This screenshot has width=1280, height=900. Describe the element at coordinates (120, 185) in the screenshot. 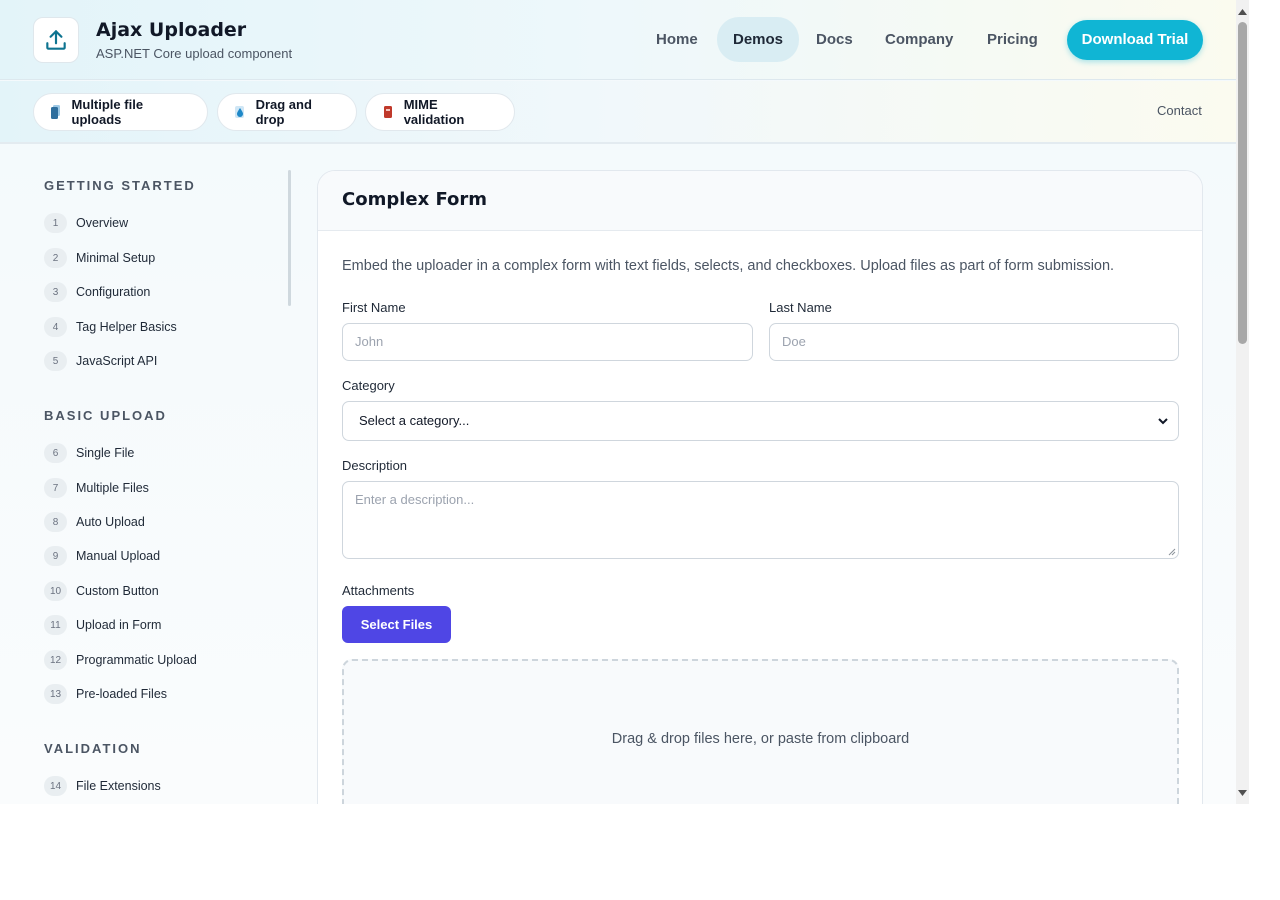

I see `section-title-getting-started: GETTING STARTED` at that location.